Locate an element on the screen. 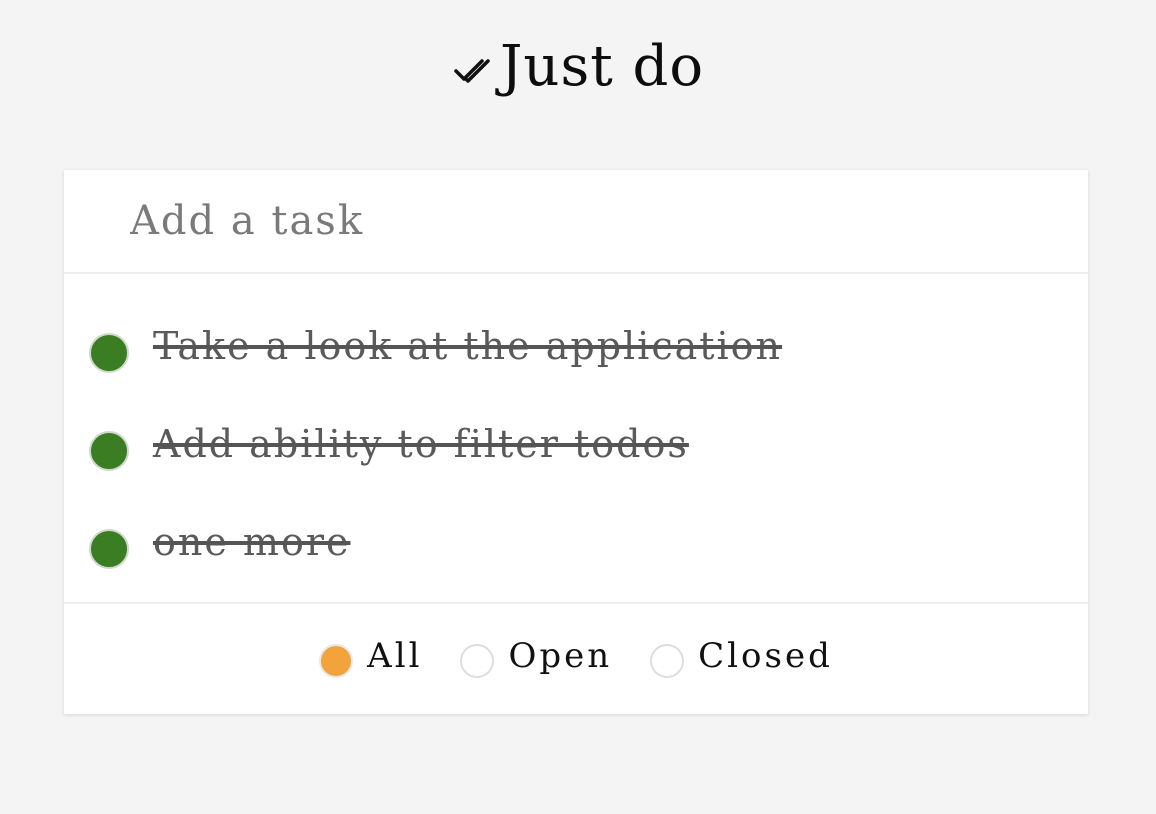  logo: Just do is located at coordinates (578, 67).